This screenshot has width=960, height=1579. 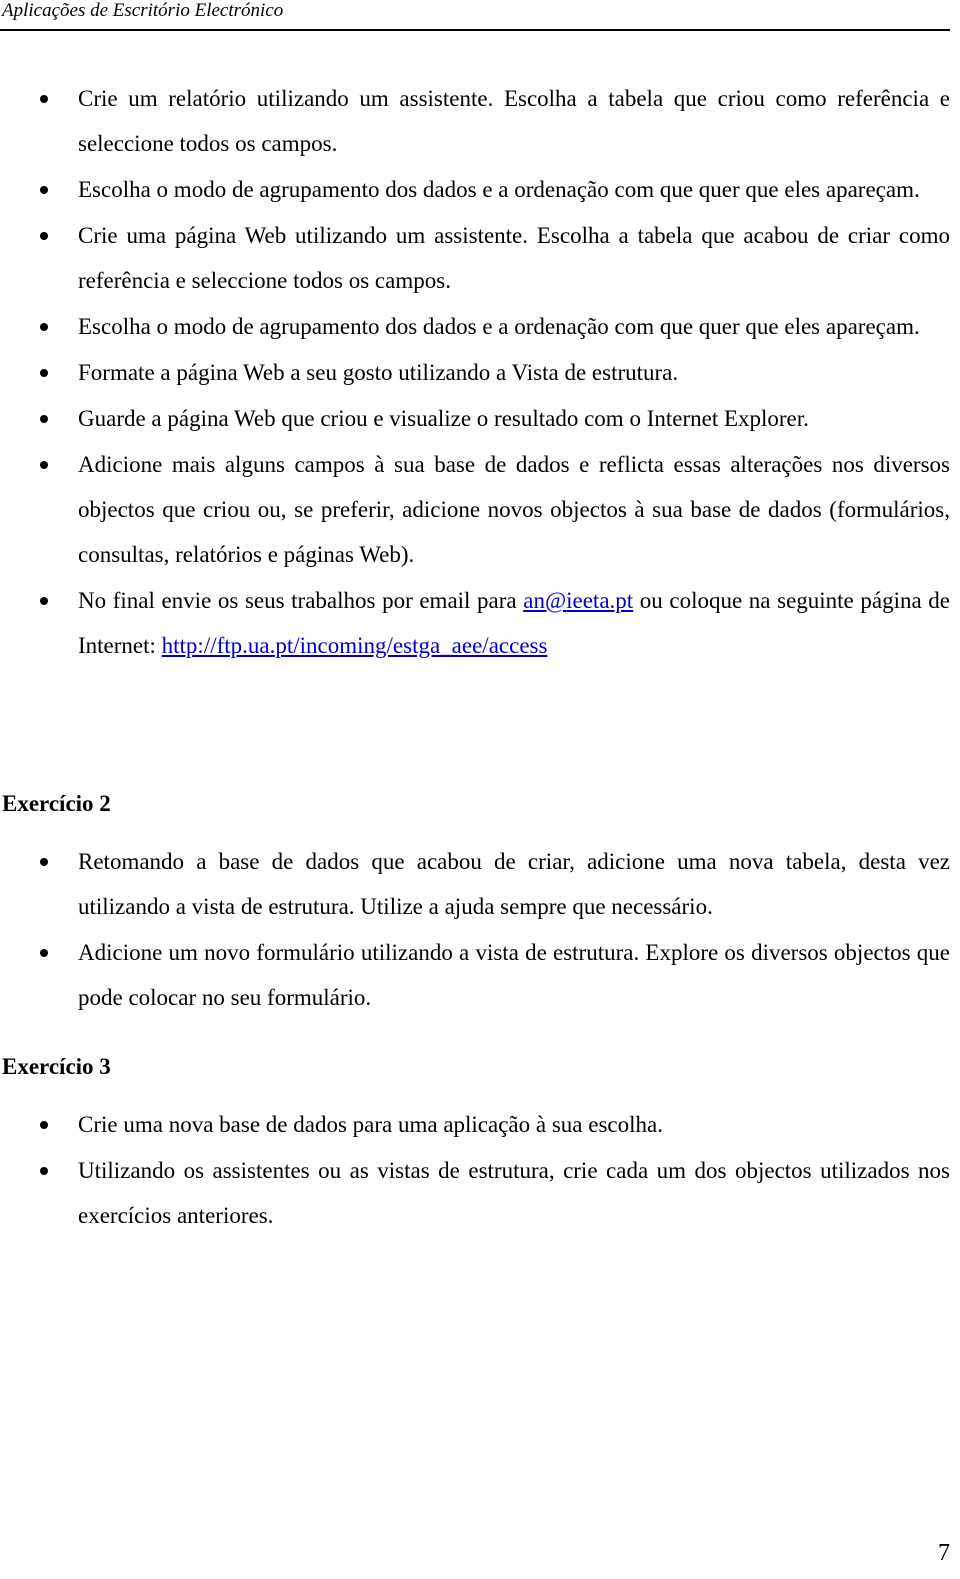 What do you see at coordinates (56, 1066) in the screenshot?
I see `exercise-3-heading: Exercício 3` at bounding box center [56, 1066].